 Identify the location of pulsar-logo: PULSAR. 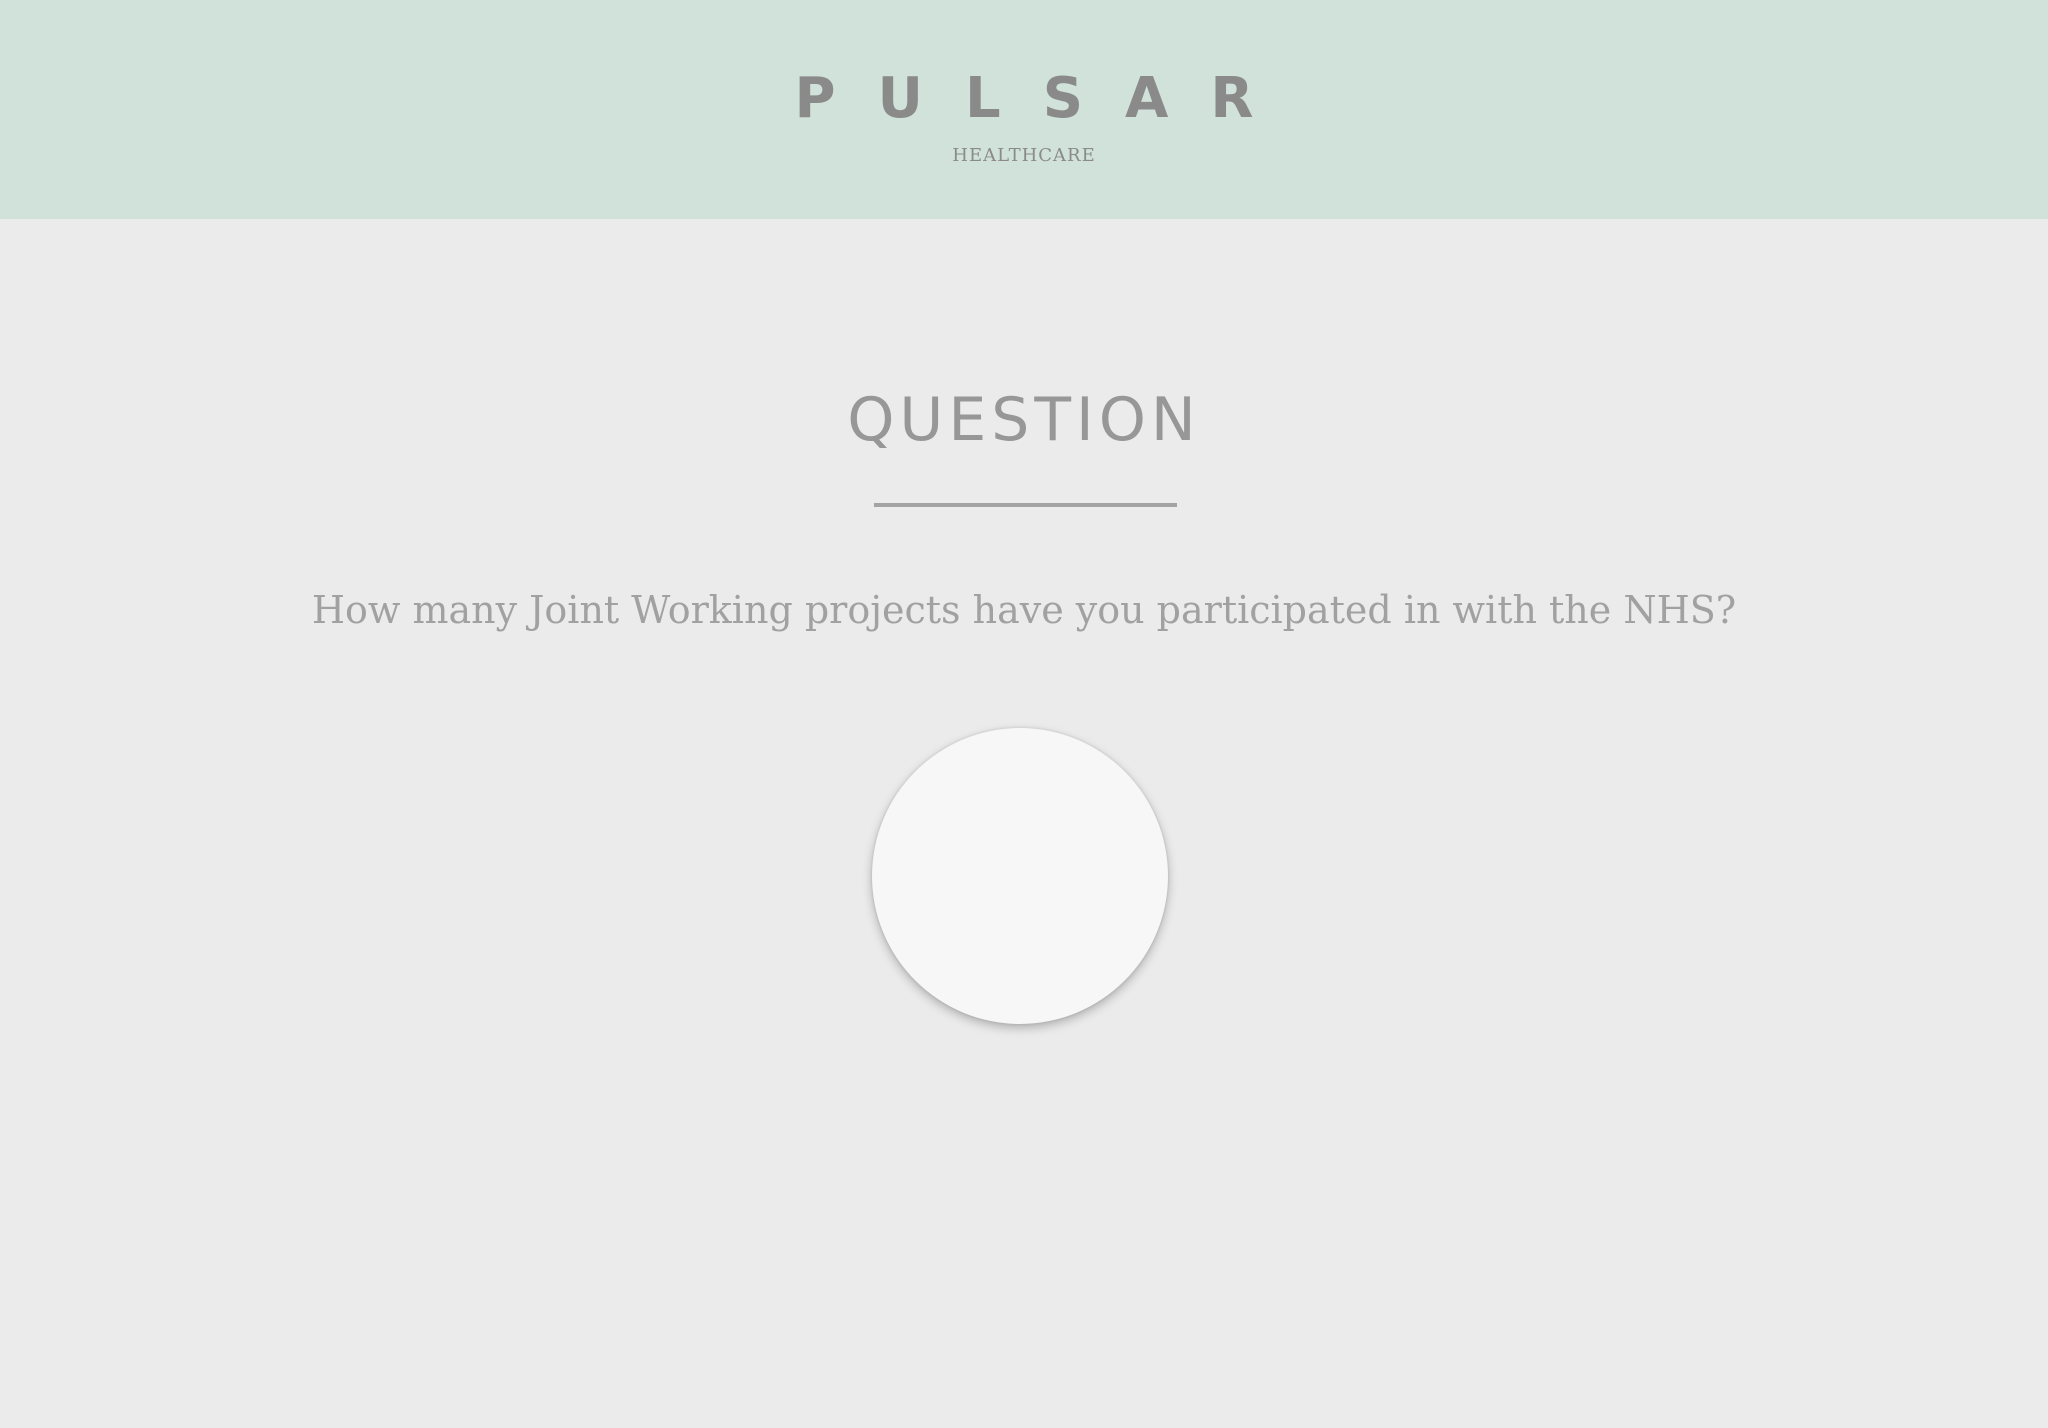
(1045, 98).